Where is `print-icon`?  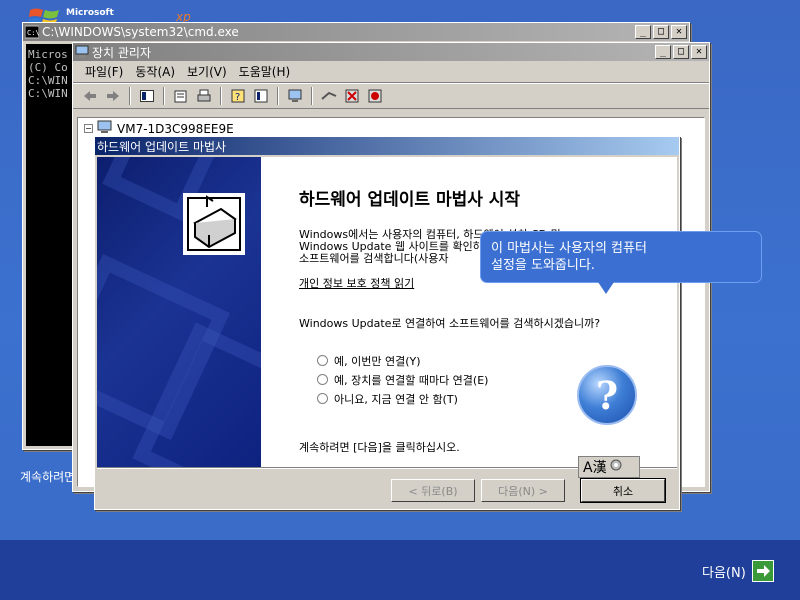
print-icon is located at coordinates (204, 96).